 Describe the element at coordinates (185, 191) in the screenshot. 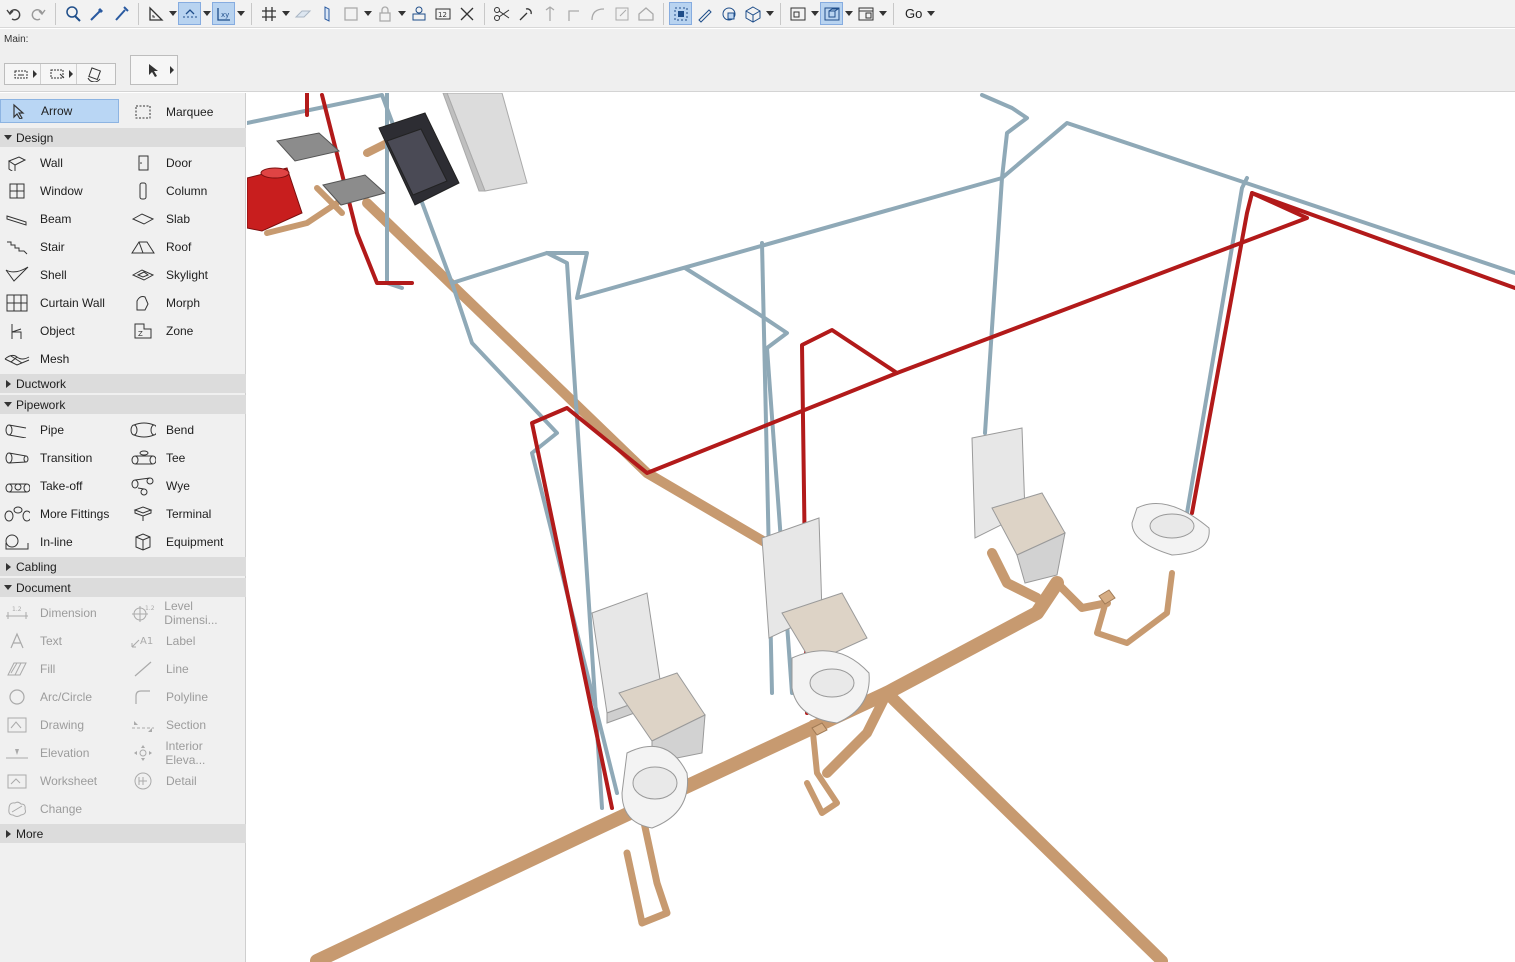

I see `toolbox-item-column: Column` at that location.